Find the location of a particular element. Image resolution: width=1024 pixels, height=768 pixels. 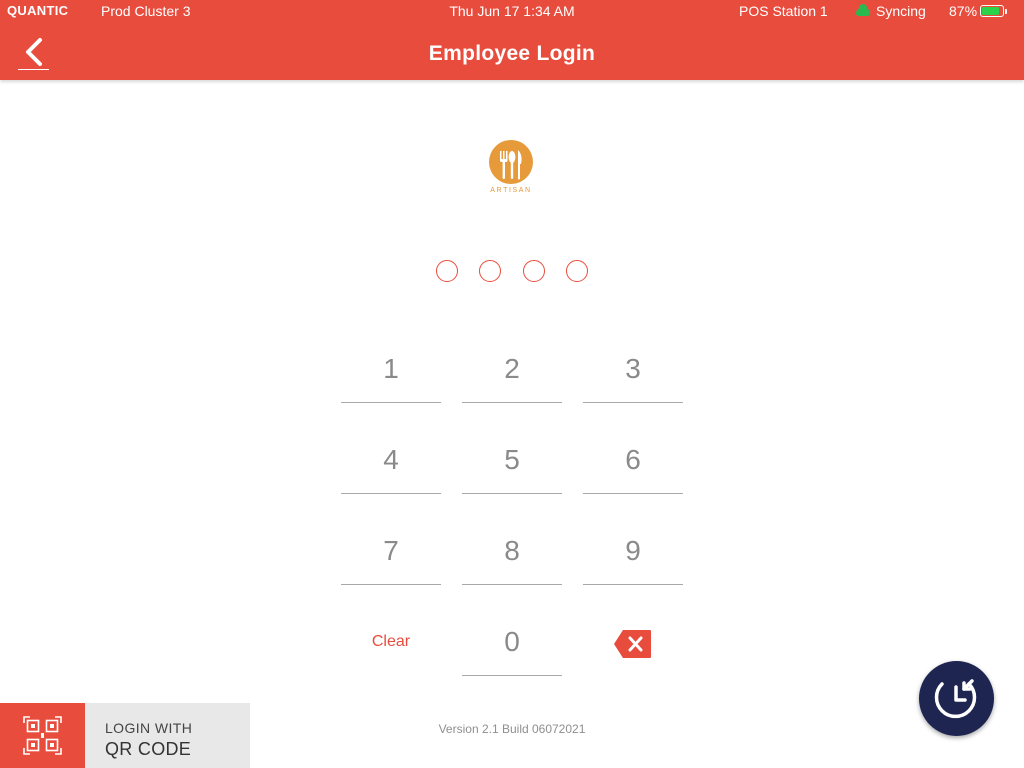

key-3: 3 is located at coordinates (633, 370).